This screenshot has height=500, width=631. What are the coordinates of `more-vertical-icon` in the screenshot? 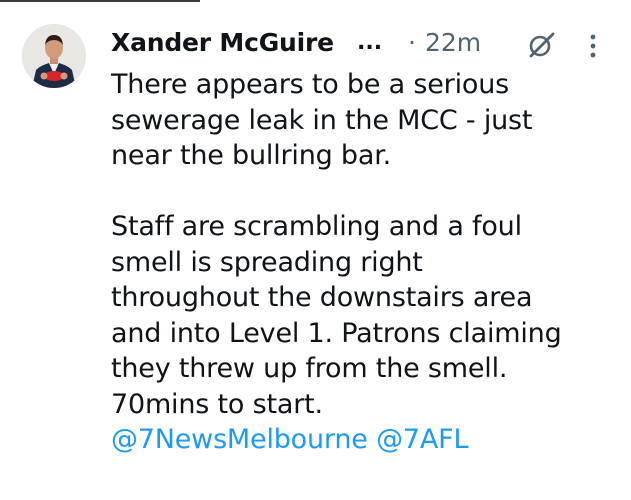 It's located at (593, 46).